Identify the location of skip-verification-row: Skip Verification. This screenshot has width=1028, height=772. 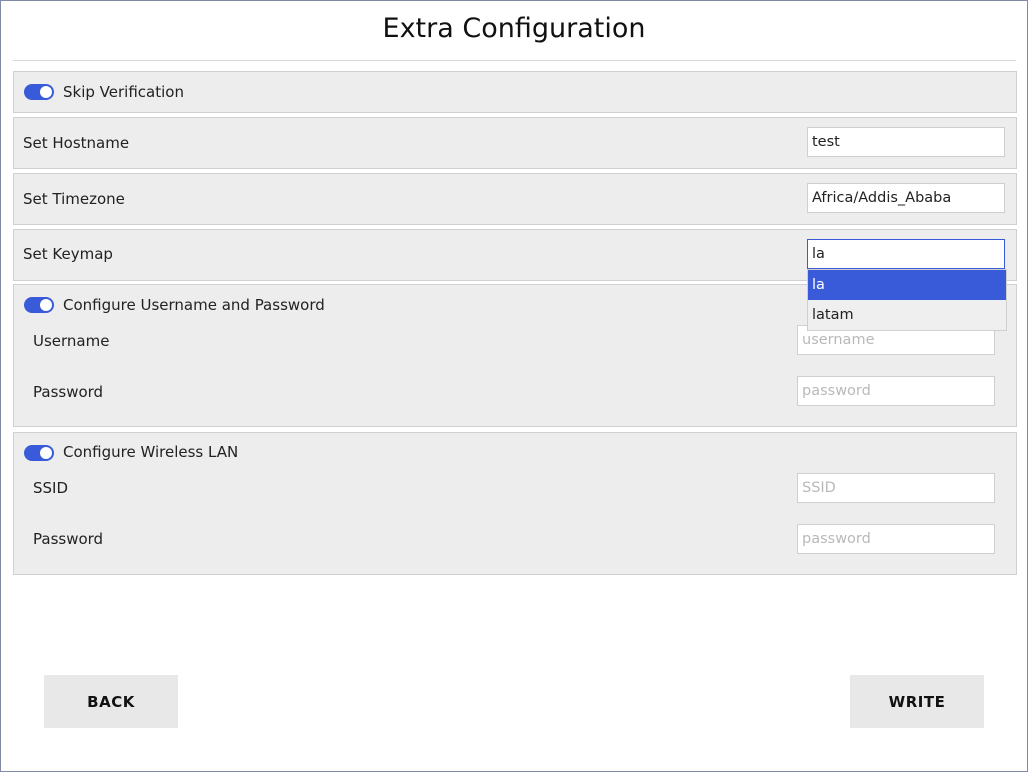
(515, 92).